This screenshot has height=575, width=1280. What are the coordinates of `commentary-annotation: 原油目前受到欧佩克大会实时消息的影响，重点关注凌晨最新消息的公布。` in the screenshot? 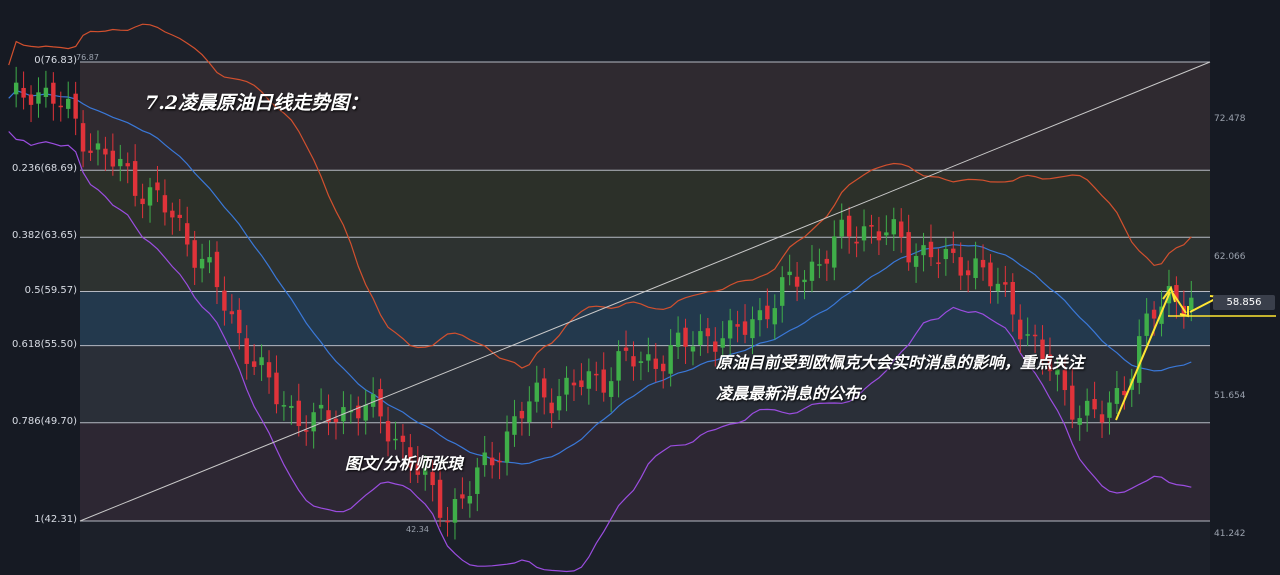 It's located at (900, 378).